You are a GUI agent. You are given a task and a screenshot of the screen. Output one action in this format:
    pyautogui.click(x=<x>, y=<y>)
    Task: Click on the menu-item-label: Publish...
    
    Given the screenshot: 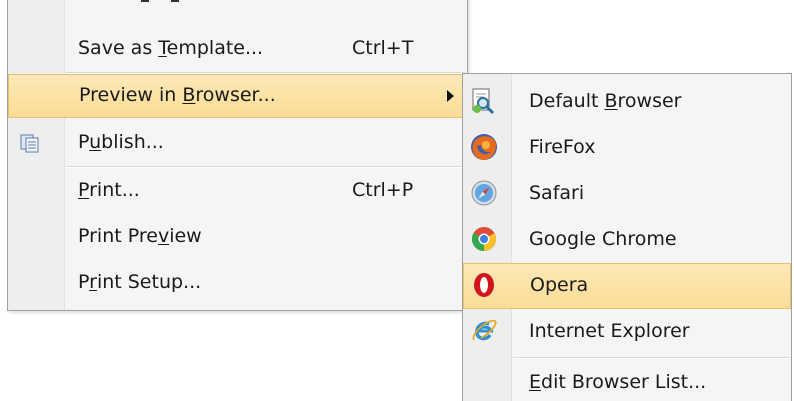 What is the action you would take?
    pyautogui.click(x=121, y=142)
    